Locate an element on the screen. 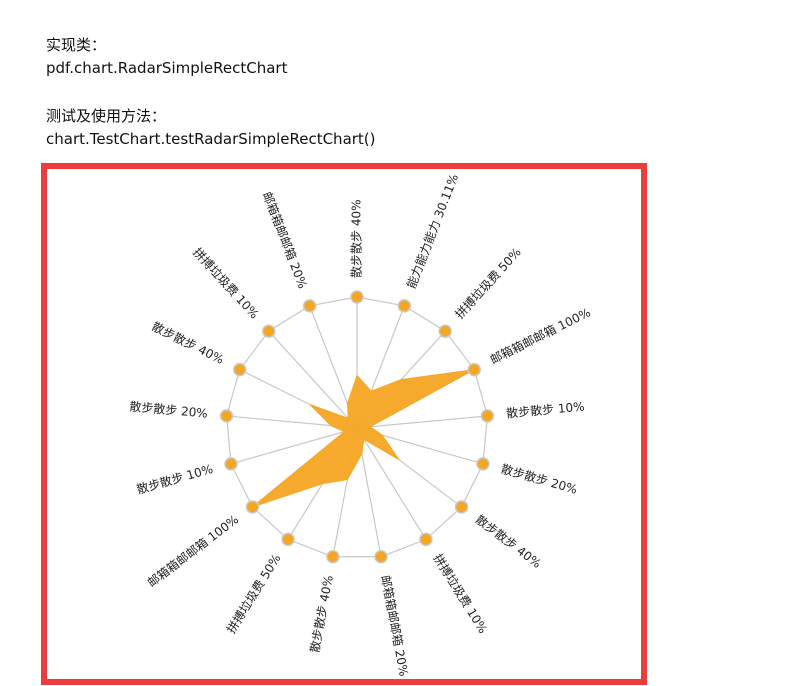  class-heading: 实现类： is located at coordinates (76, 45).